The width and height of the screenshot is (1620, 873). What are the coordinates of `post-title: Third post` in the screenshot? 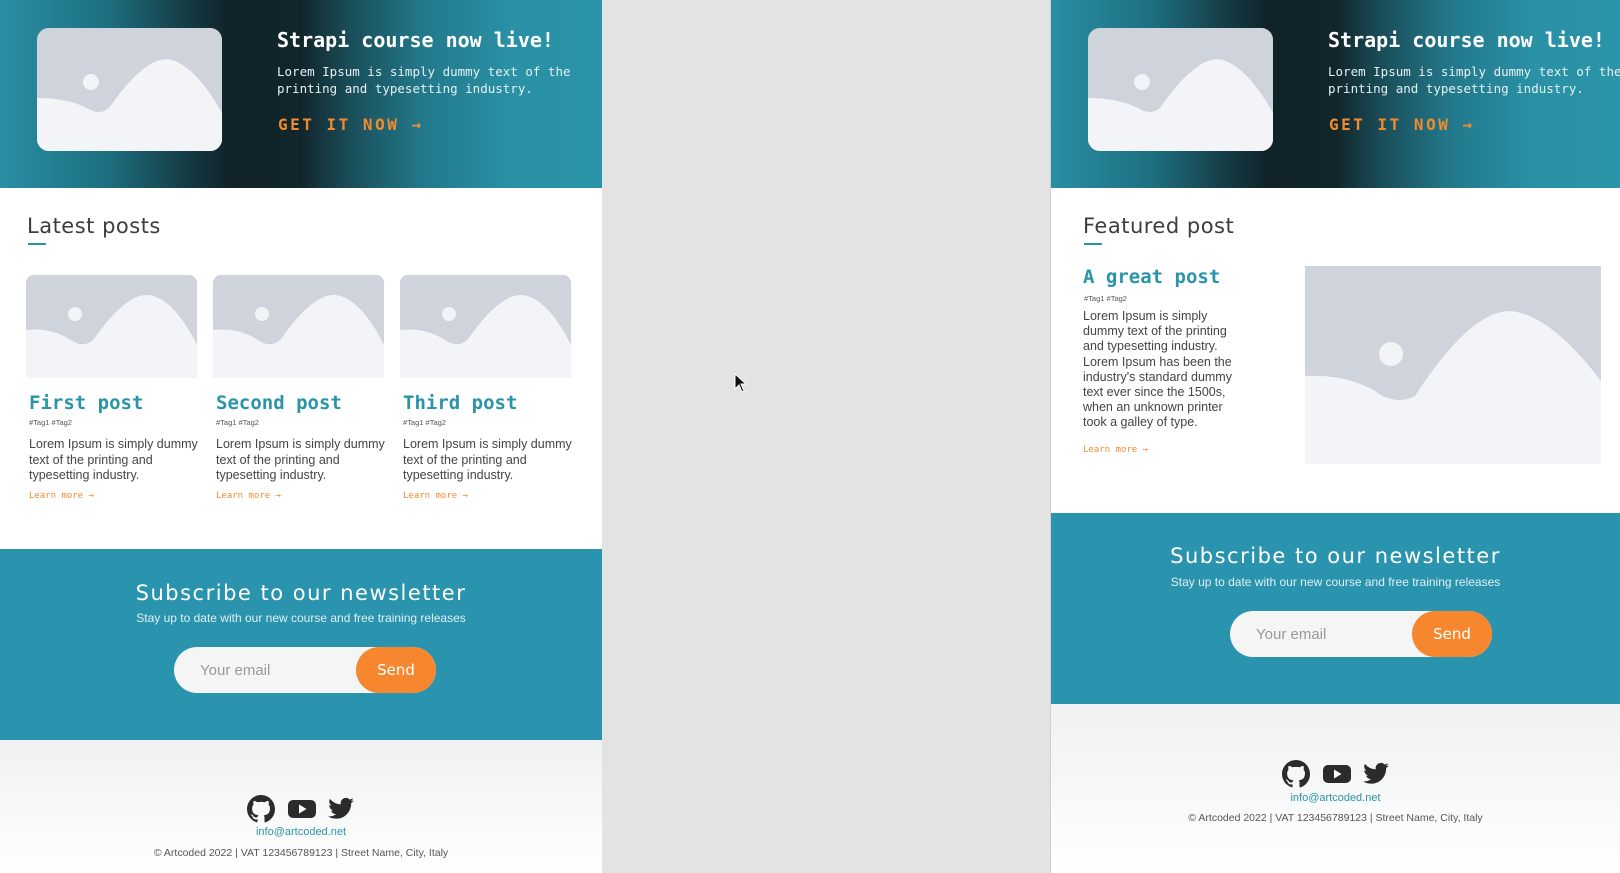 It's located at (460, 403).